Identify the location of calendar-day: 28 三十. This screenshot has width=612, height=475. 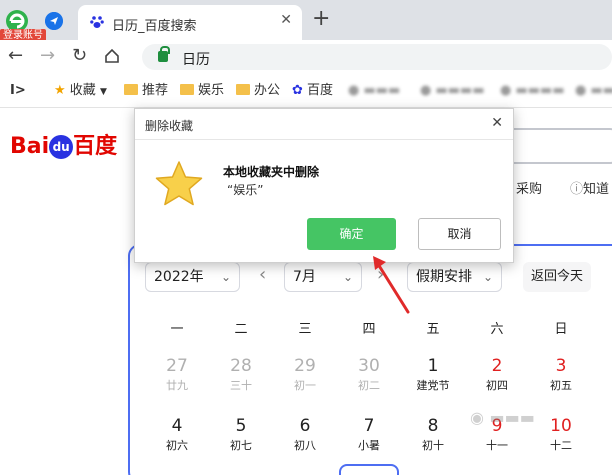
(241, 375).